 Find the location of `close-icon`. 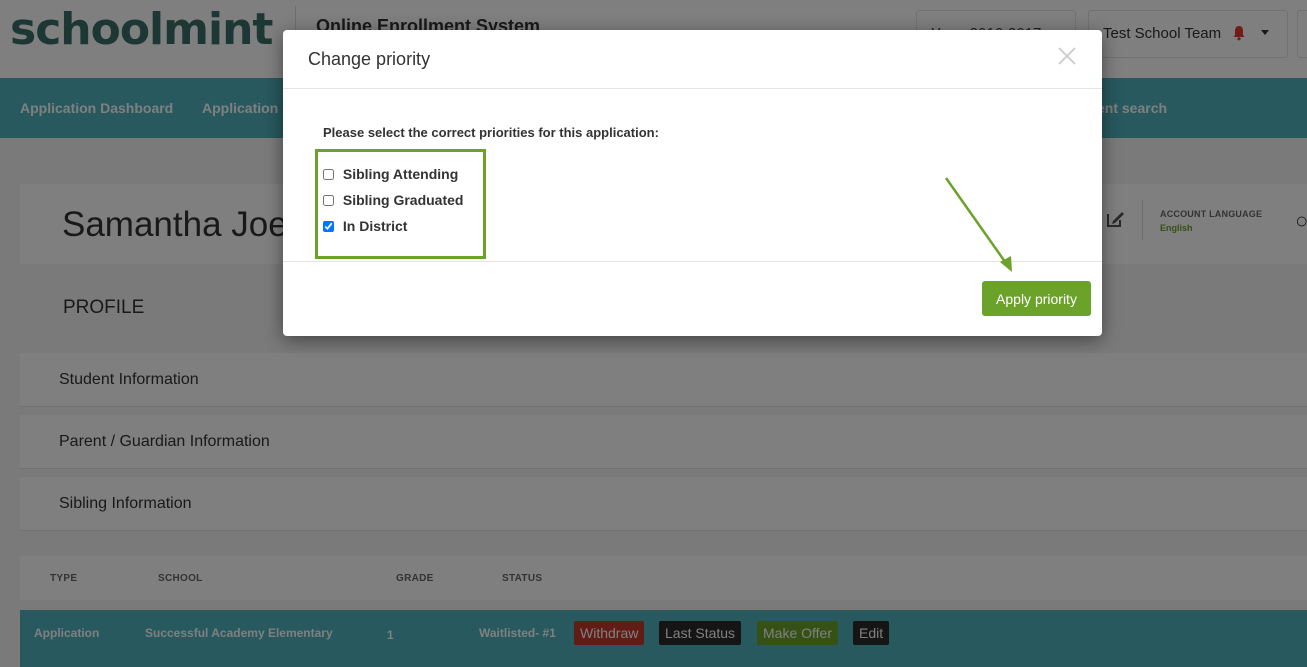

close-icon is located at coordinates (1067, 56).